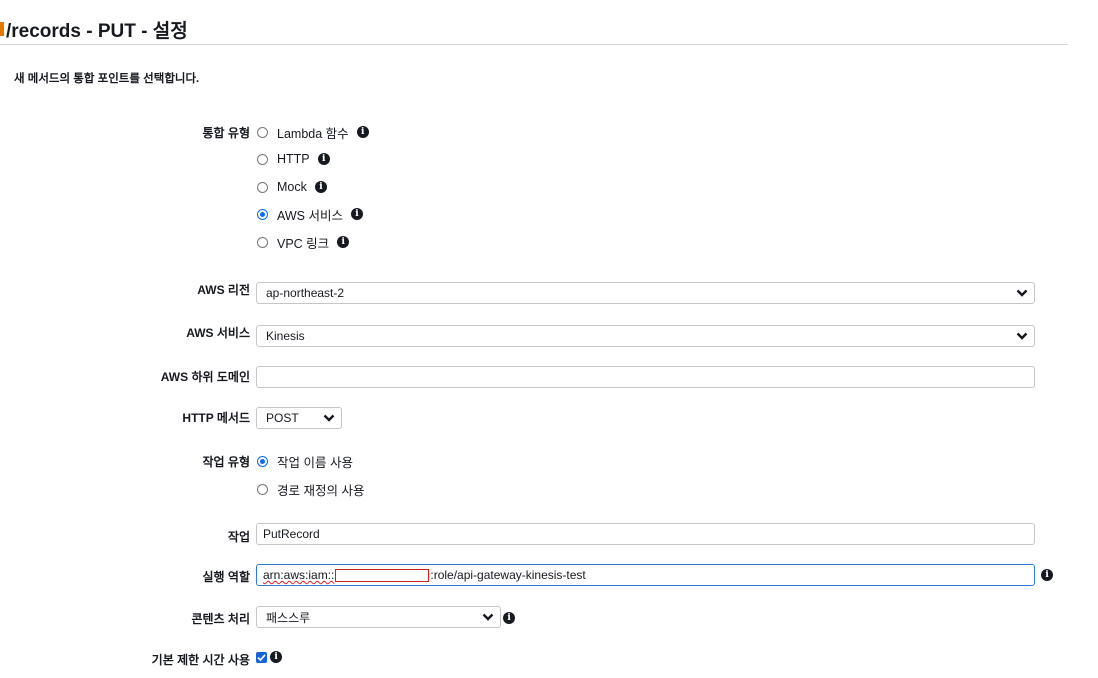  What do you see at coordinates (285, 336) in the screenshot?
I see `aws-service-value: Kinesis` at bounding box center [285, 336].